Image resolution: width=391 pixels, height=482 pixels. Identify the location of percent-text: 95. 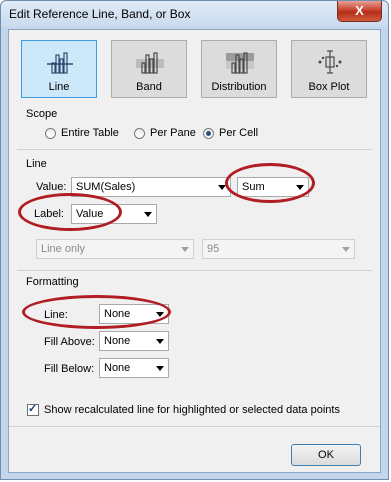
(213, 249).